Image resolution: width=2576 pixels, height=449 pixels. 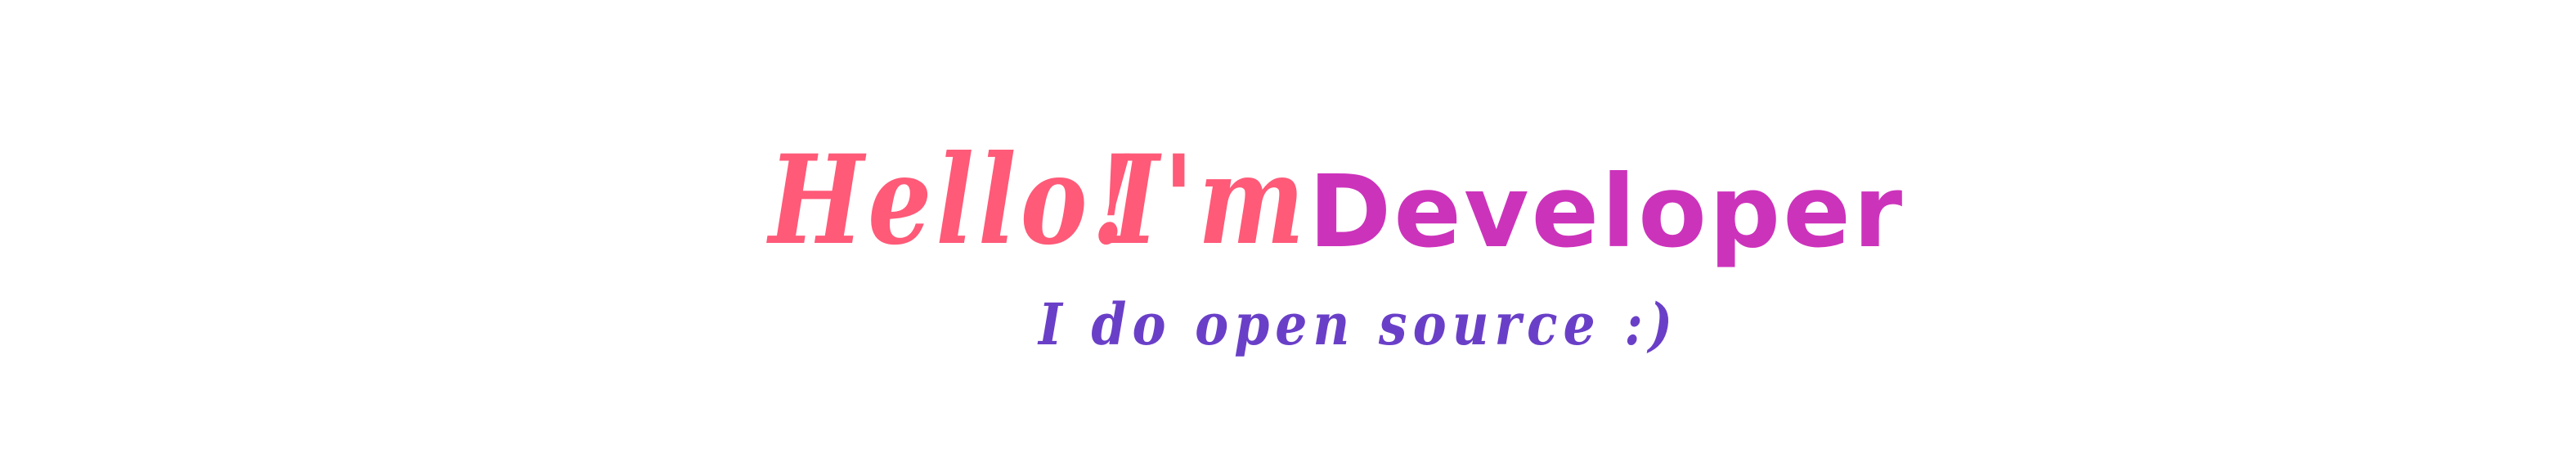 I want to click on tagline-text: I do open source :), so click(x=1359, y=324).